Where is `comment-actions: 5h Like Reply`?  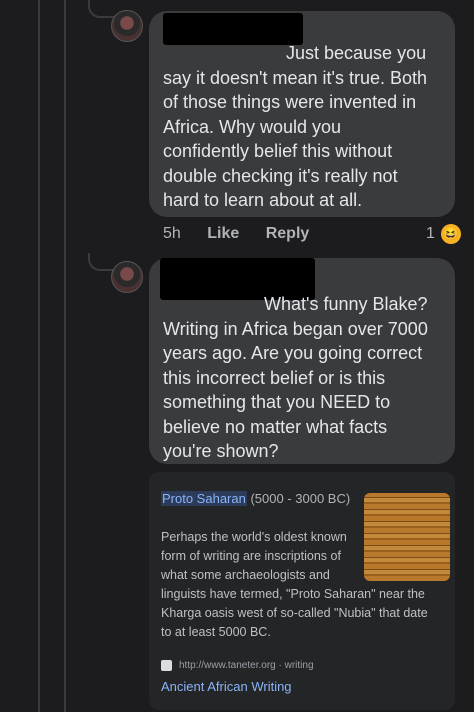 comment-actions: 5h Like Reply is located at coordinates (247, 234).